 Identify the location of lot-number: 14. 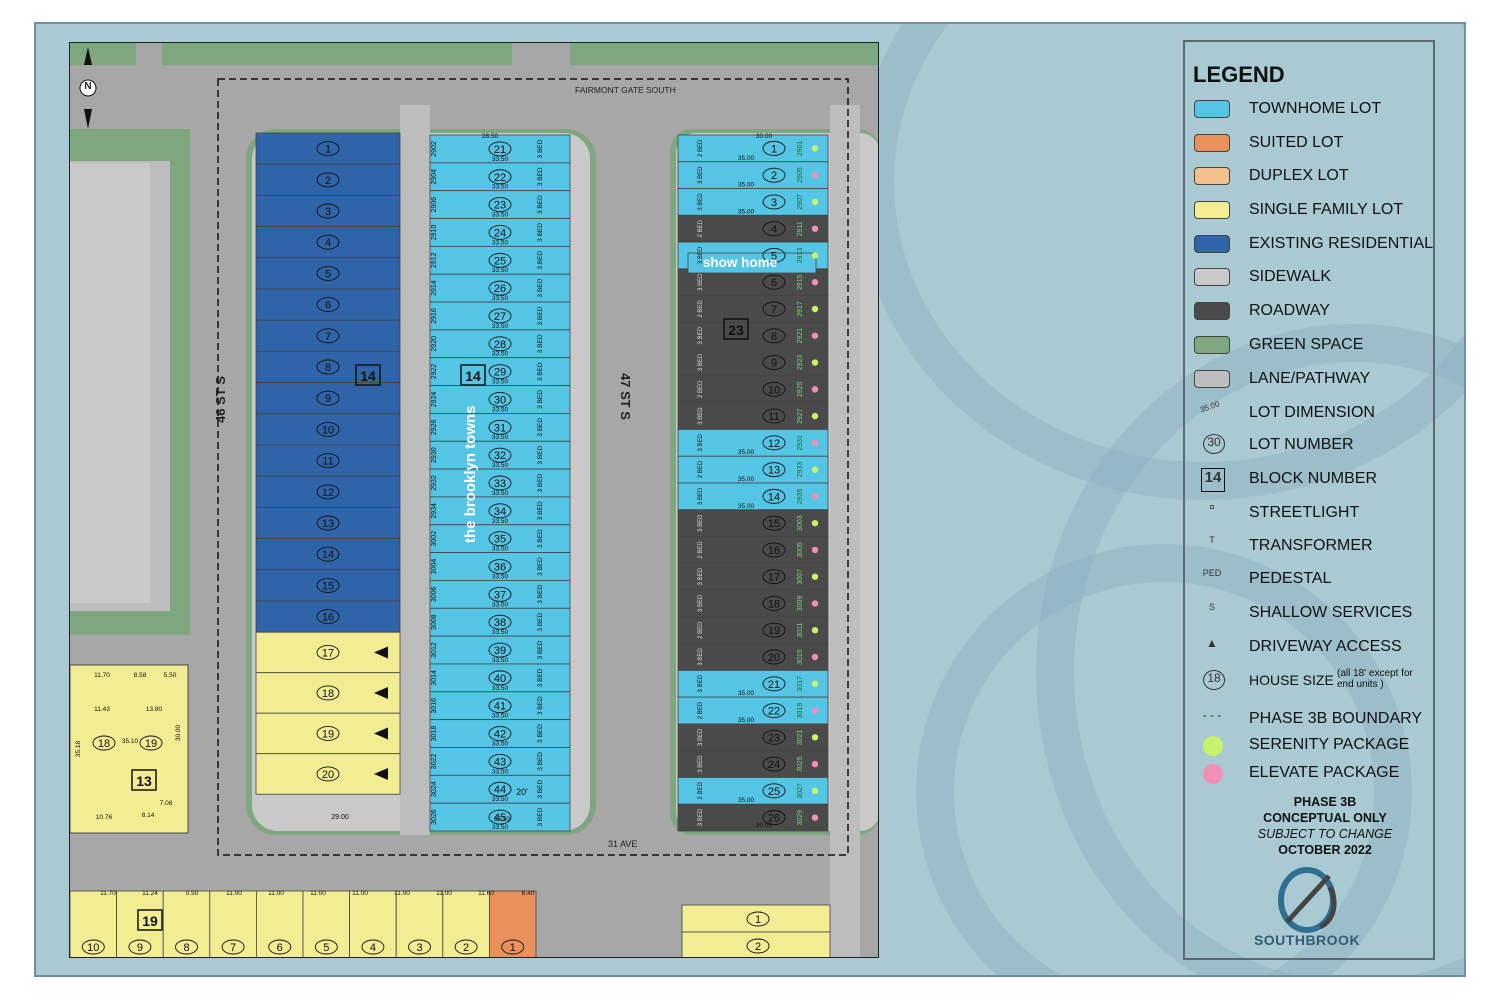
(774, 497).